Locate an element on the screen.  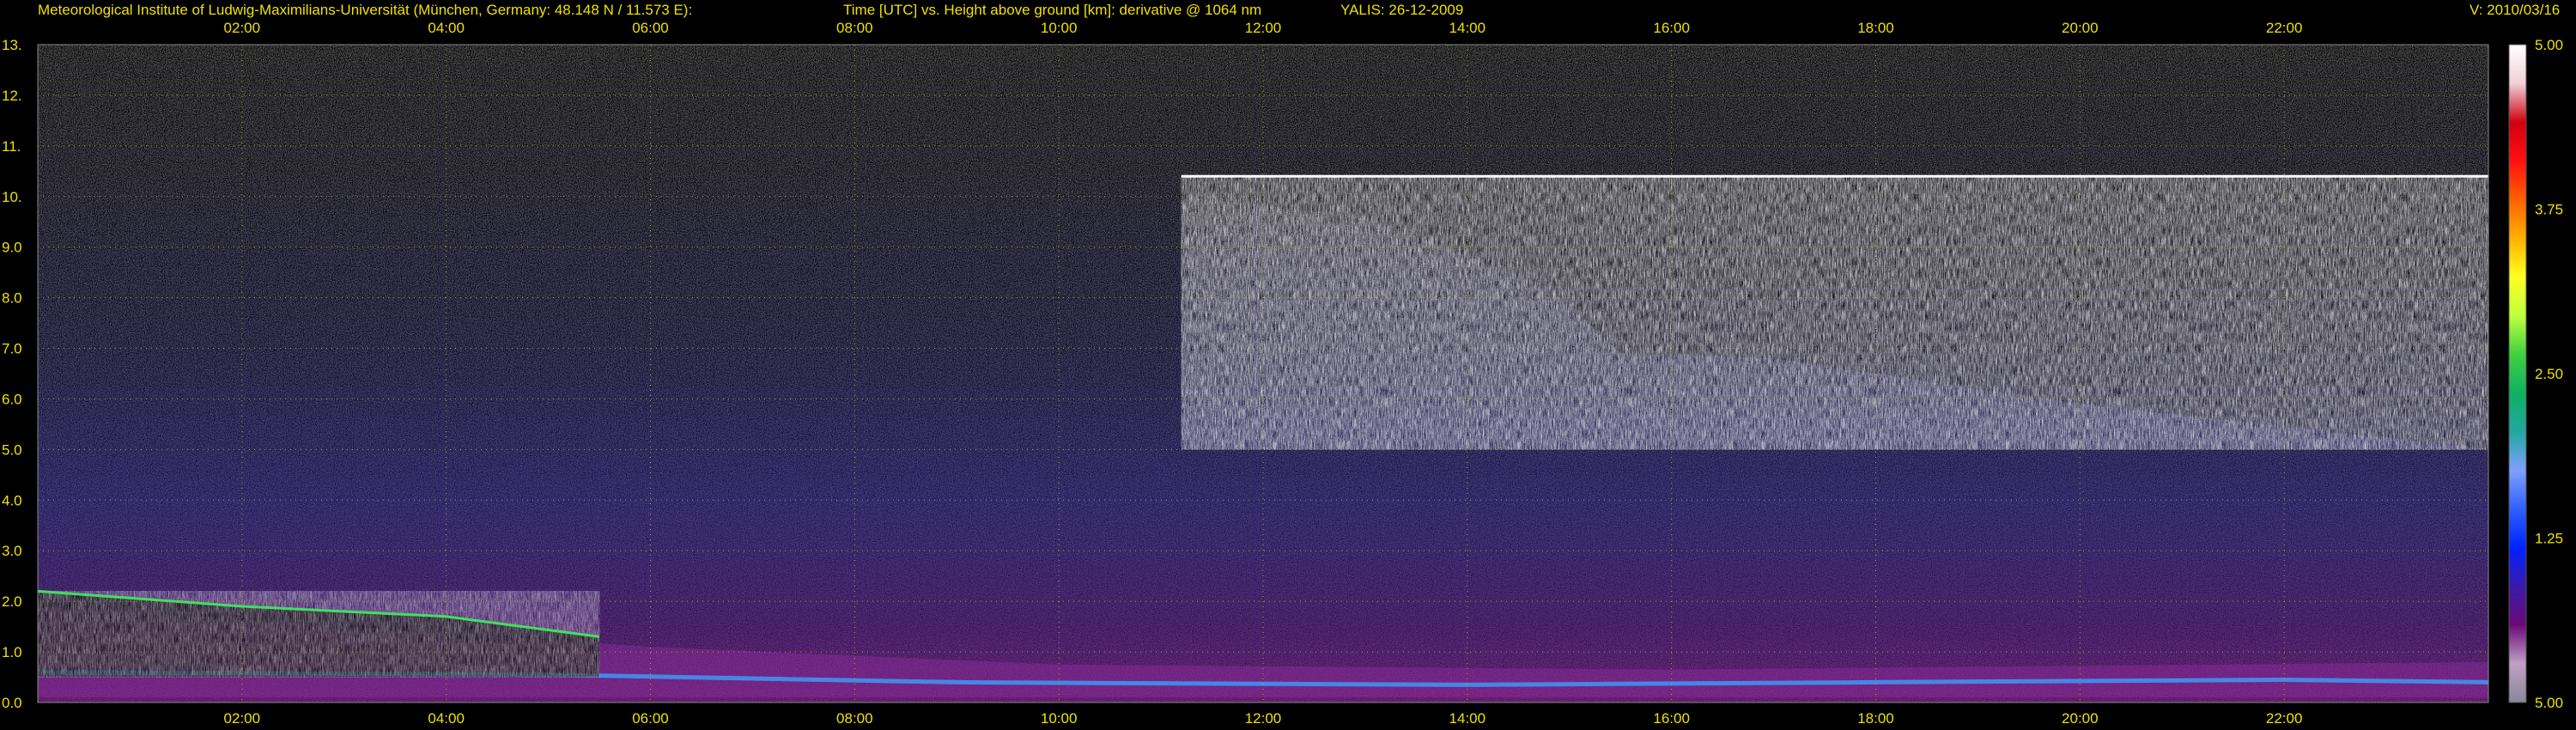
y-tick-label: 11. is located at coordinates (11, 146).